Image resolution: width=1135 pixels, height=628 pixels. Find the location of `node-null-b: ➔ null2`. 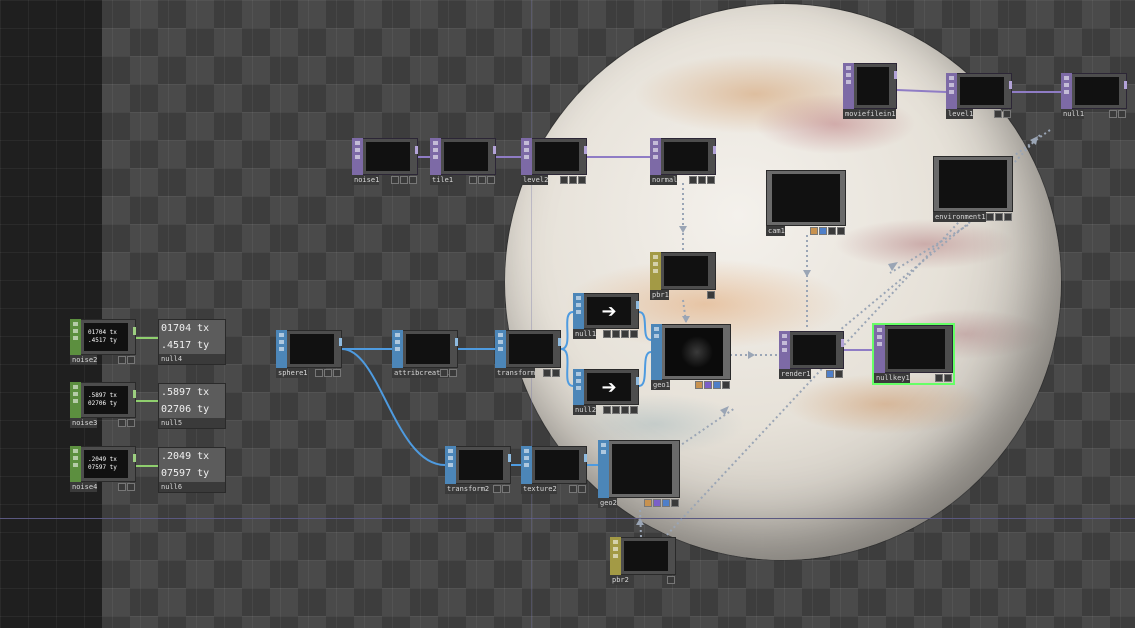

node-null-b: ➔ null2 is located at coordinates (606, 392).